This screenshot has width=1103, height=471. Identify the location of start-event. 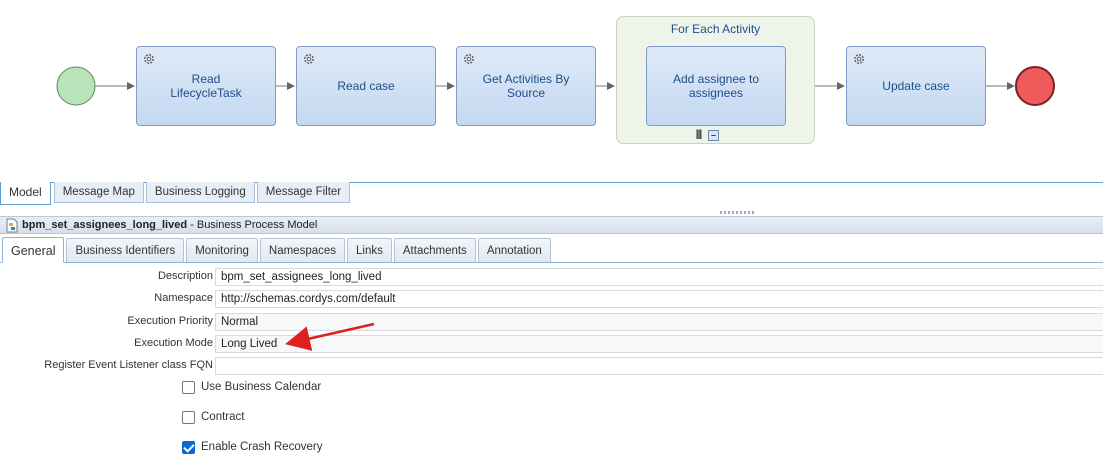
(76, 86).